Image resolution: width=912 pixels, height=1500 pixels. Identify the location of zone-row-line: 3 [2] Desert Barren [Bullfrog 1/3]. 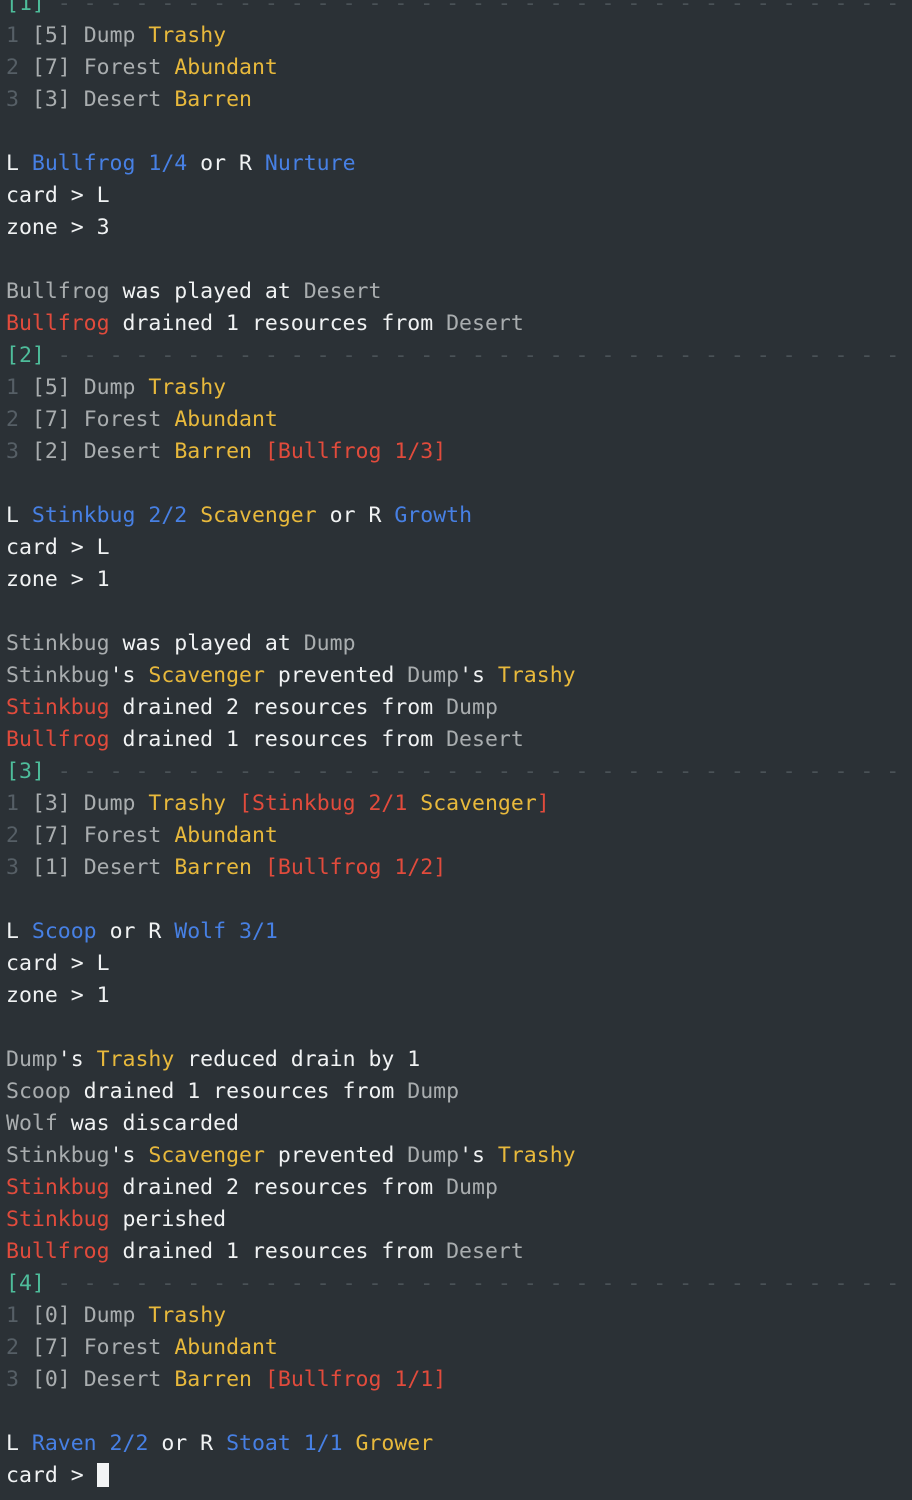
(456, 452).